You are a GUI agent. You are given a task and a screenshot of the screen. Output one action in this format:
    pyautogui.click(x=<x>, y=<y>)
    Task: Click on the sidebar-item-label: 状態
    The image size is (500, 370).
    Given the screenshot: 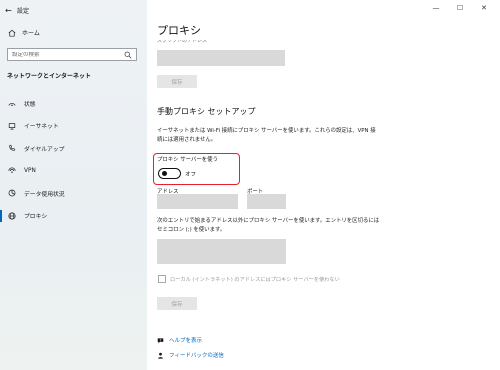 What is the action you would take?
    pyautogui.click(x=30, y=104)
    